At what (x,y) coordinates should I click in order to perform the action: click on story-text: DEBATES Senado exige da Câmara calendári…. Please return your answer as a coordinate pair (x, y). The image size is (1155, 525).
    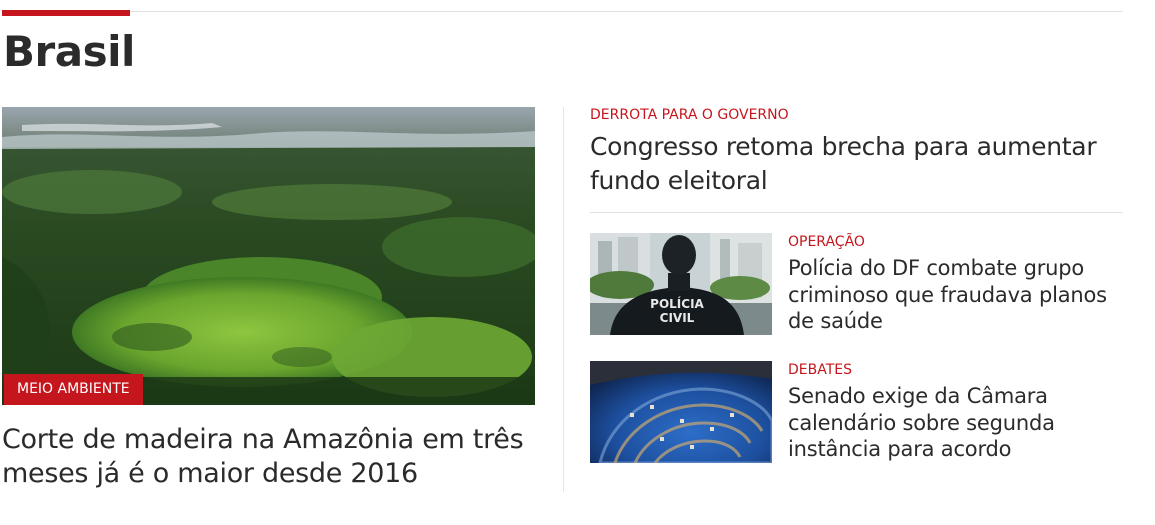
    Looking at the image, I should click on (955, 412).